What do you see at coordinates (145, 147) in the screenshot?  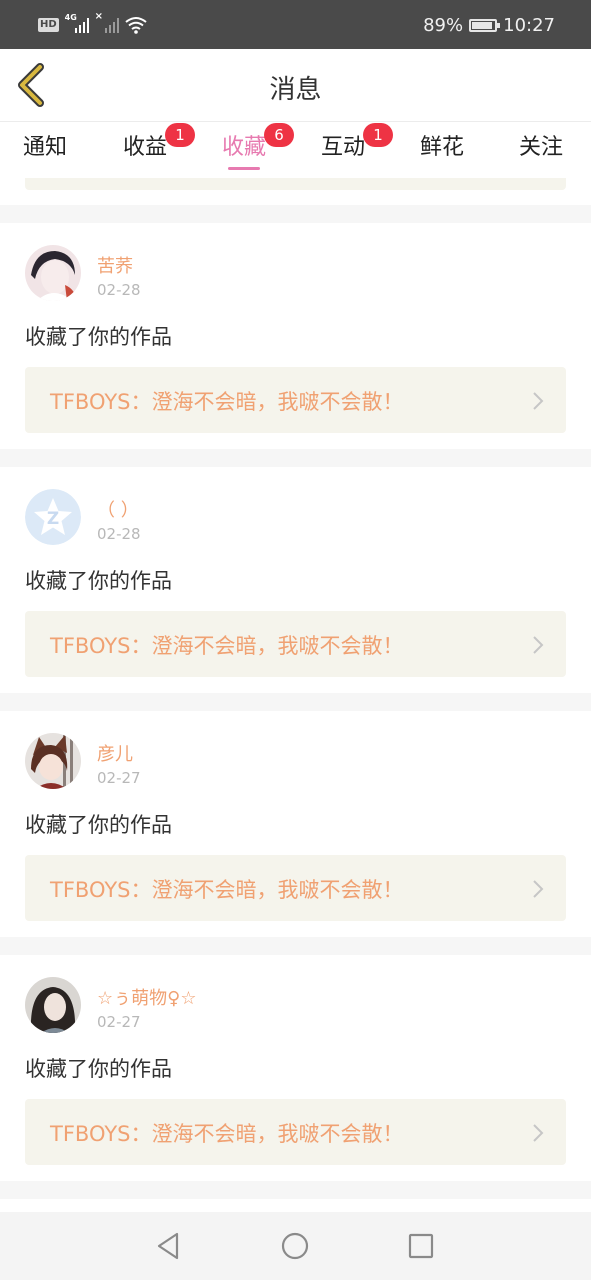 I see `tab-label: 收益` at bounding box center [145, 147].